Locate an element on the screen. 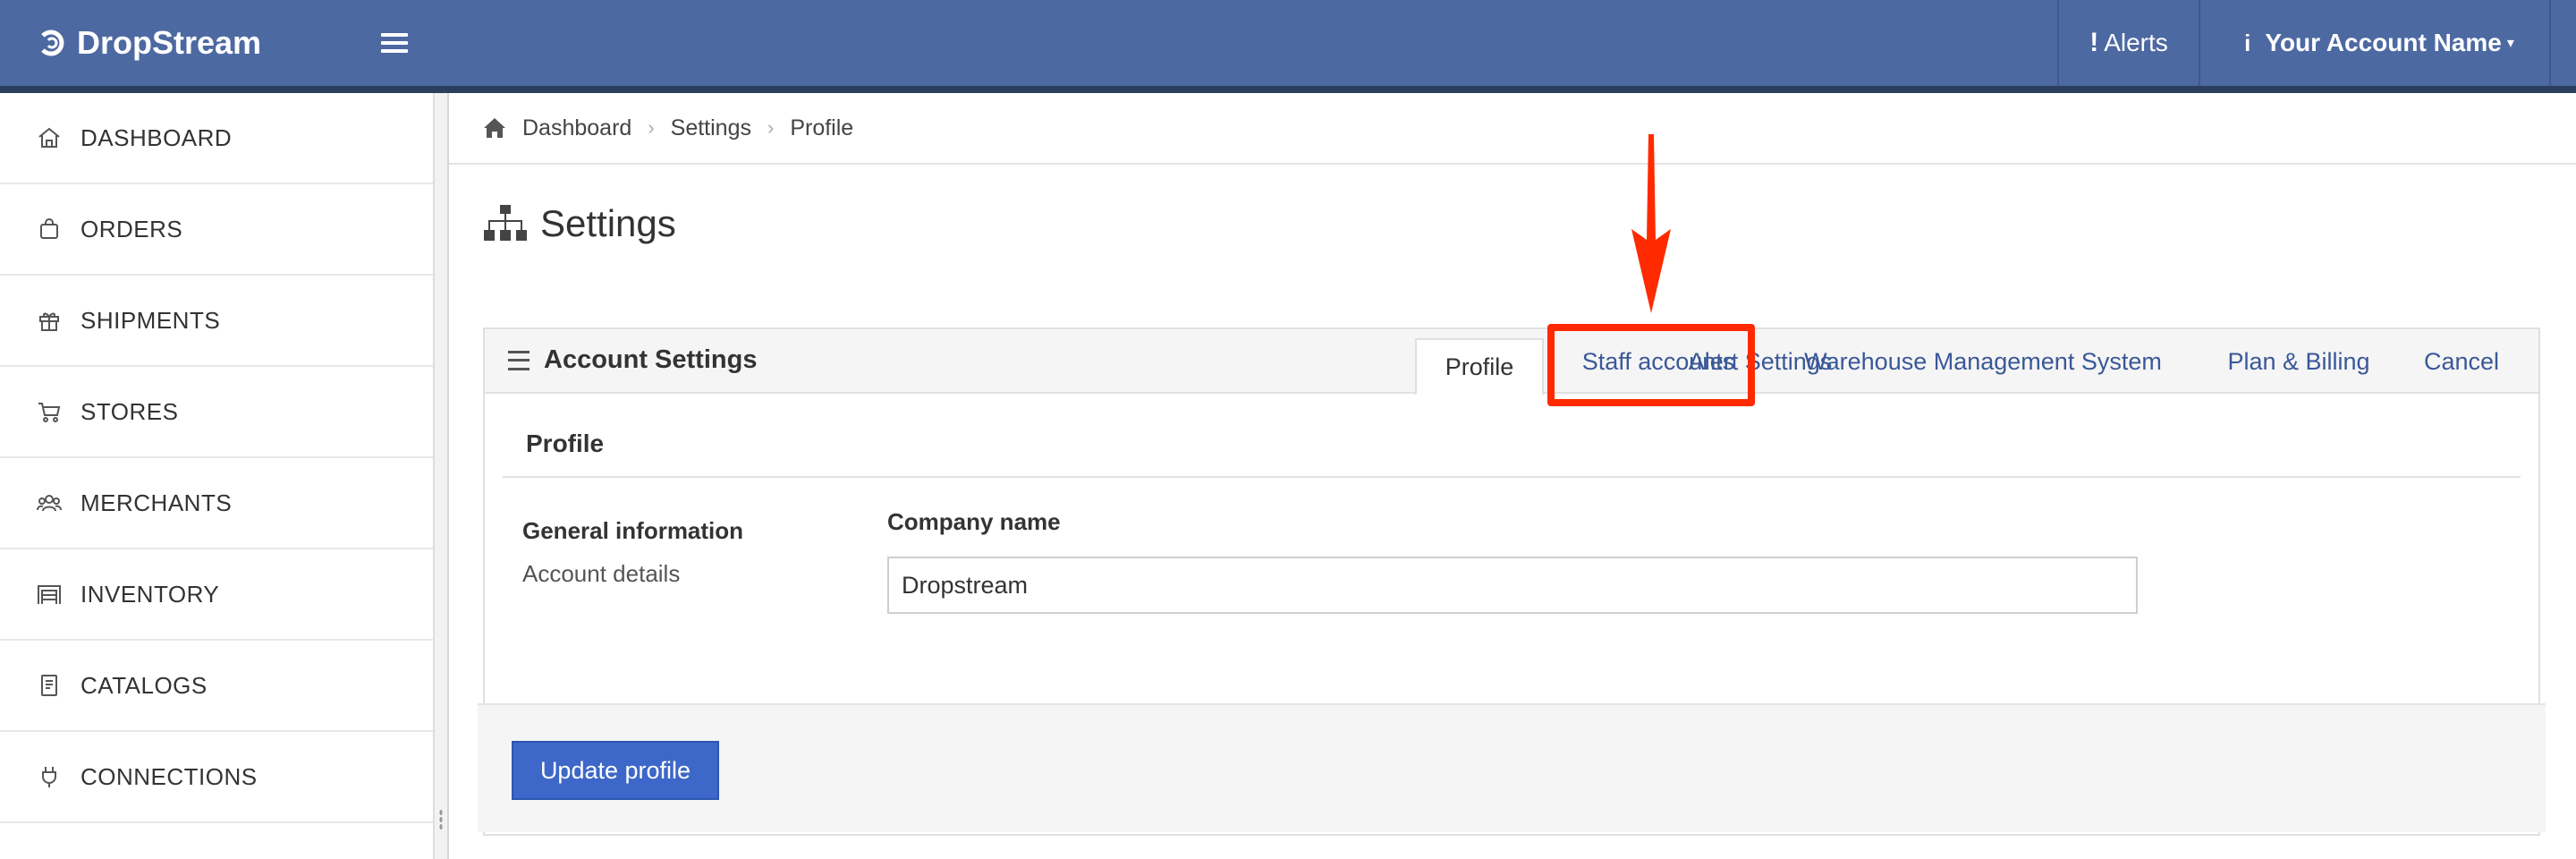 This screenshot has width=2576, height=859. exclamation-icon: ! is located at coordinates (2094, 42).